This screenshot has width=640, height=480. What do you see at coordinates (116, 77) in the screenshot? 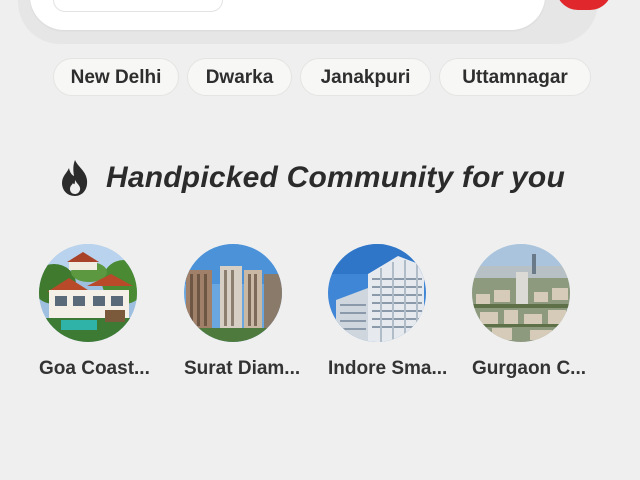
I see `chip-new-delhi: New Delhi` at bounding box center [116, 77].